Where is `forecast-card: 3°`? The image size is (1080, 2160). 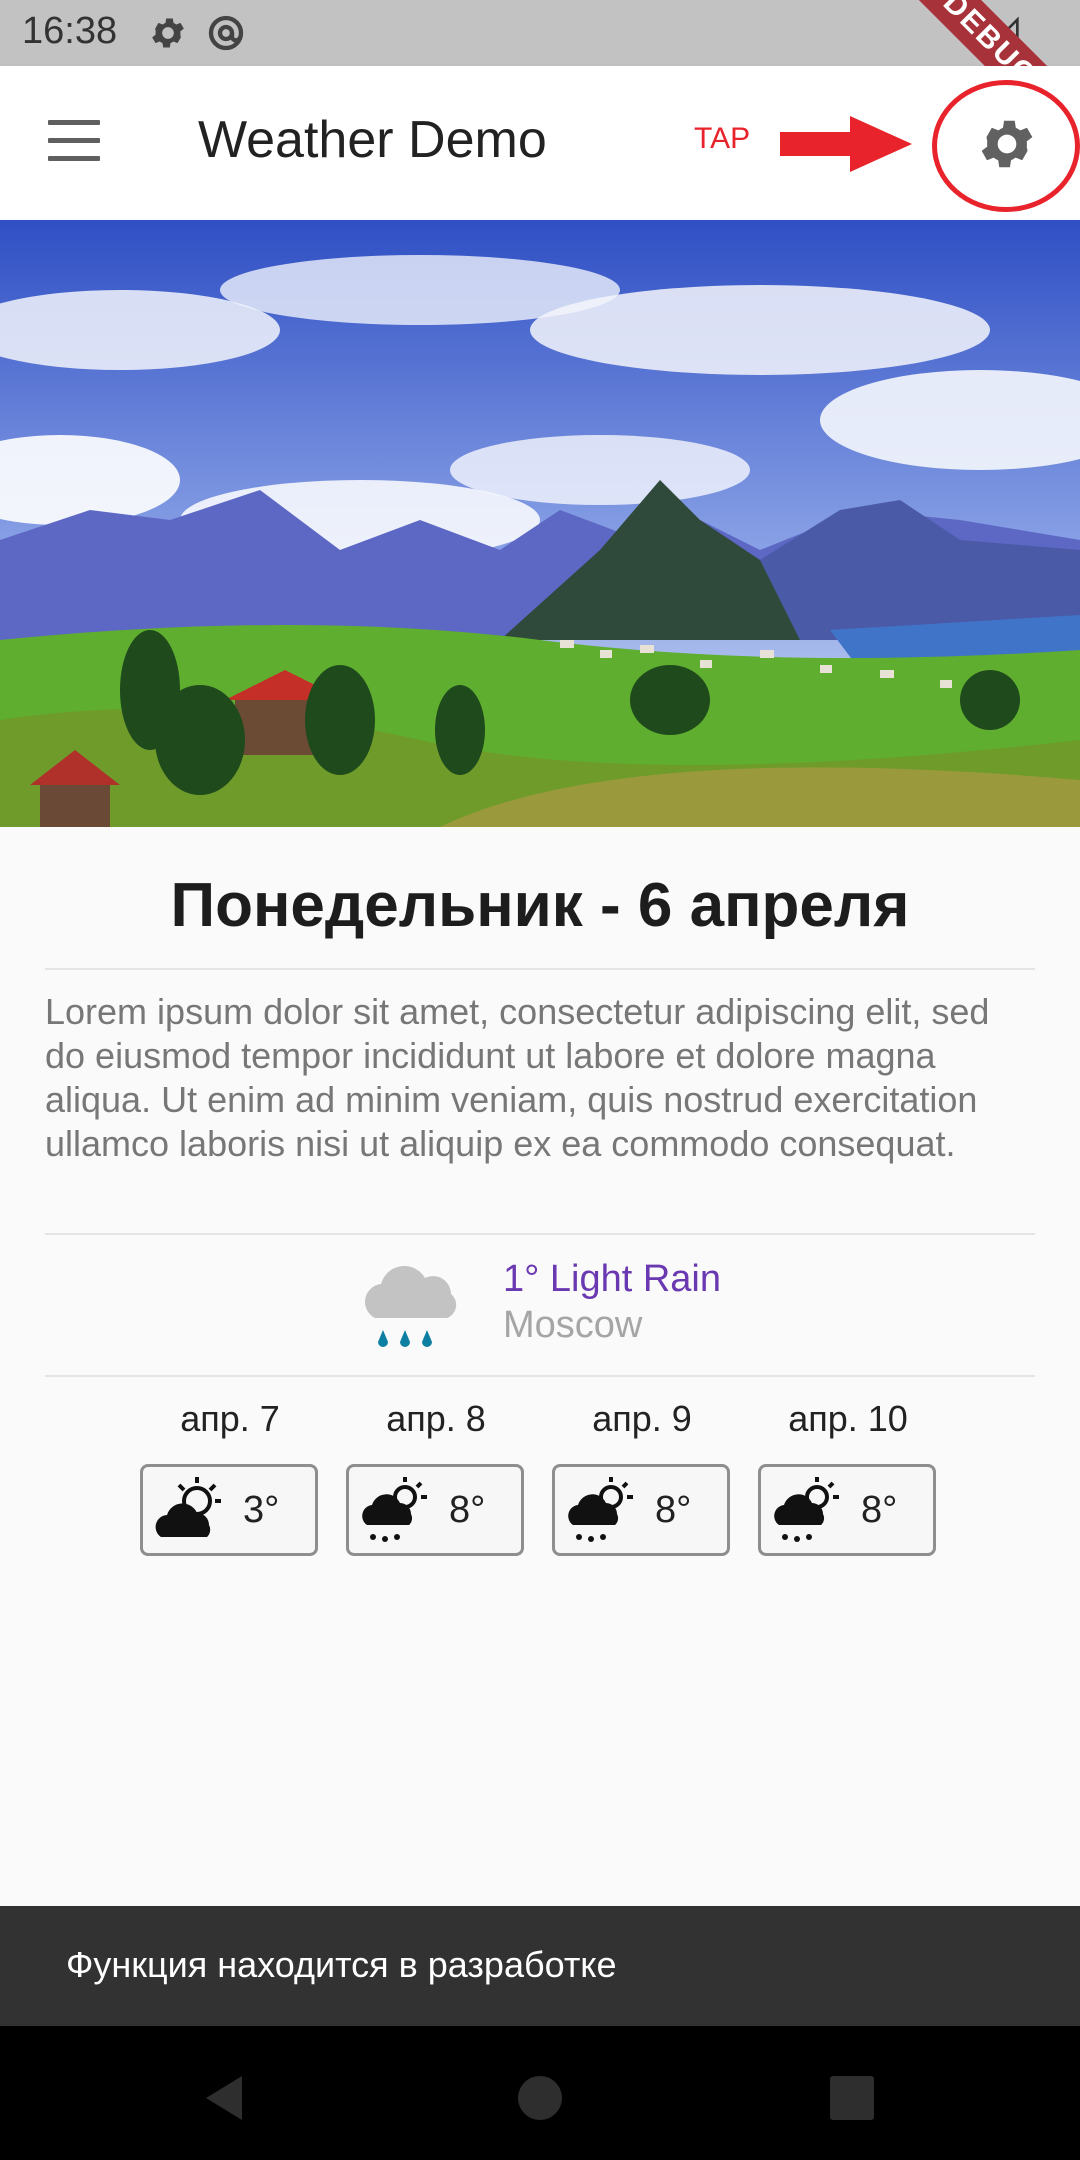 forecast-card: 3° is located at coordinates (229, 1510).